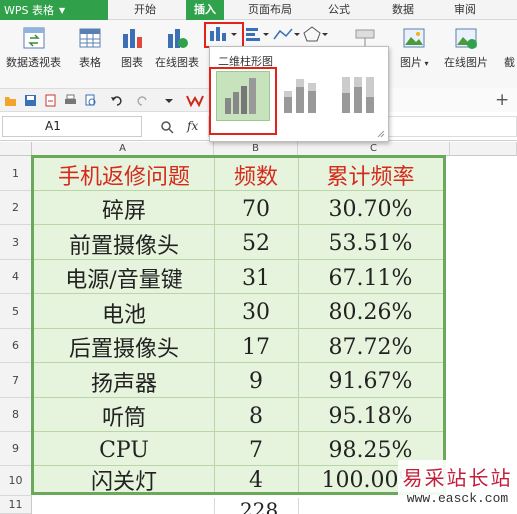 This screenshot has width=517, height=514. Describe the element at coordinates (16, 505) in the screenshot. I see `row-header-11: 11` at that location.